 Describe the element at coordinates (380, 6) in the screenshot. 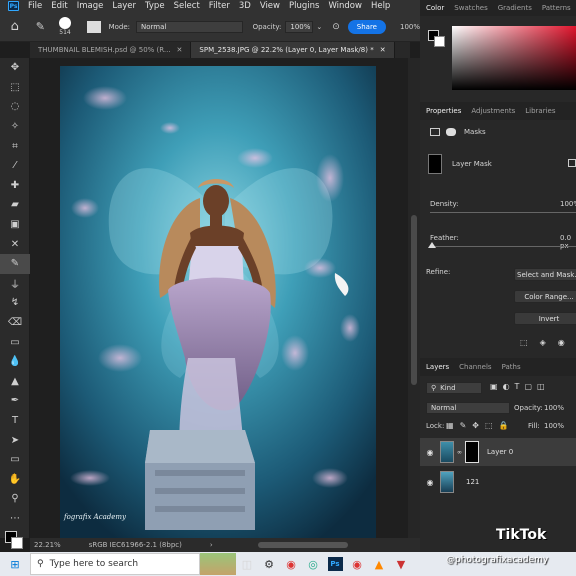

I see `menu-help: Help` at that location.